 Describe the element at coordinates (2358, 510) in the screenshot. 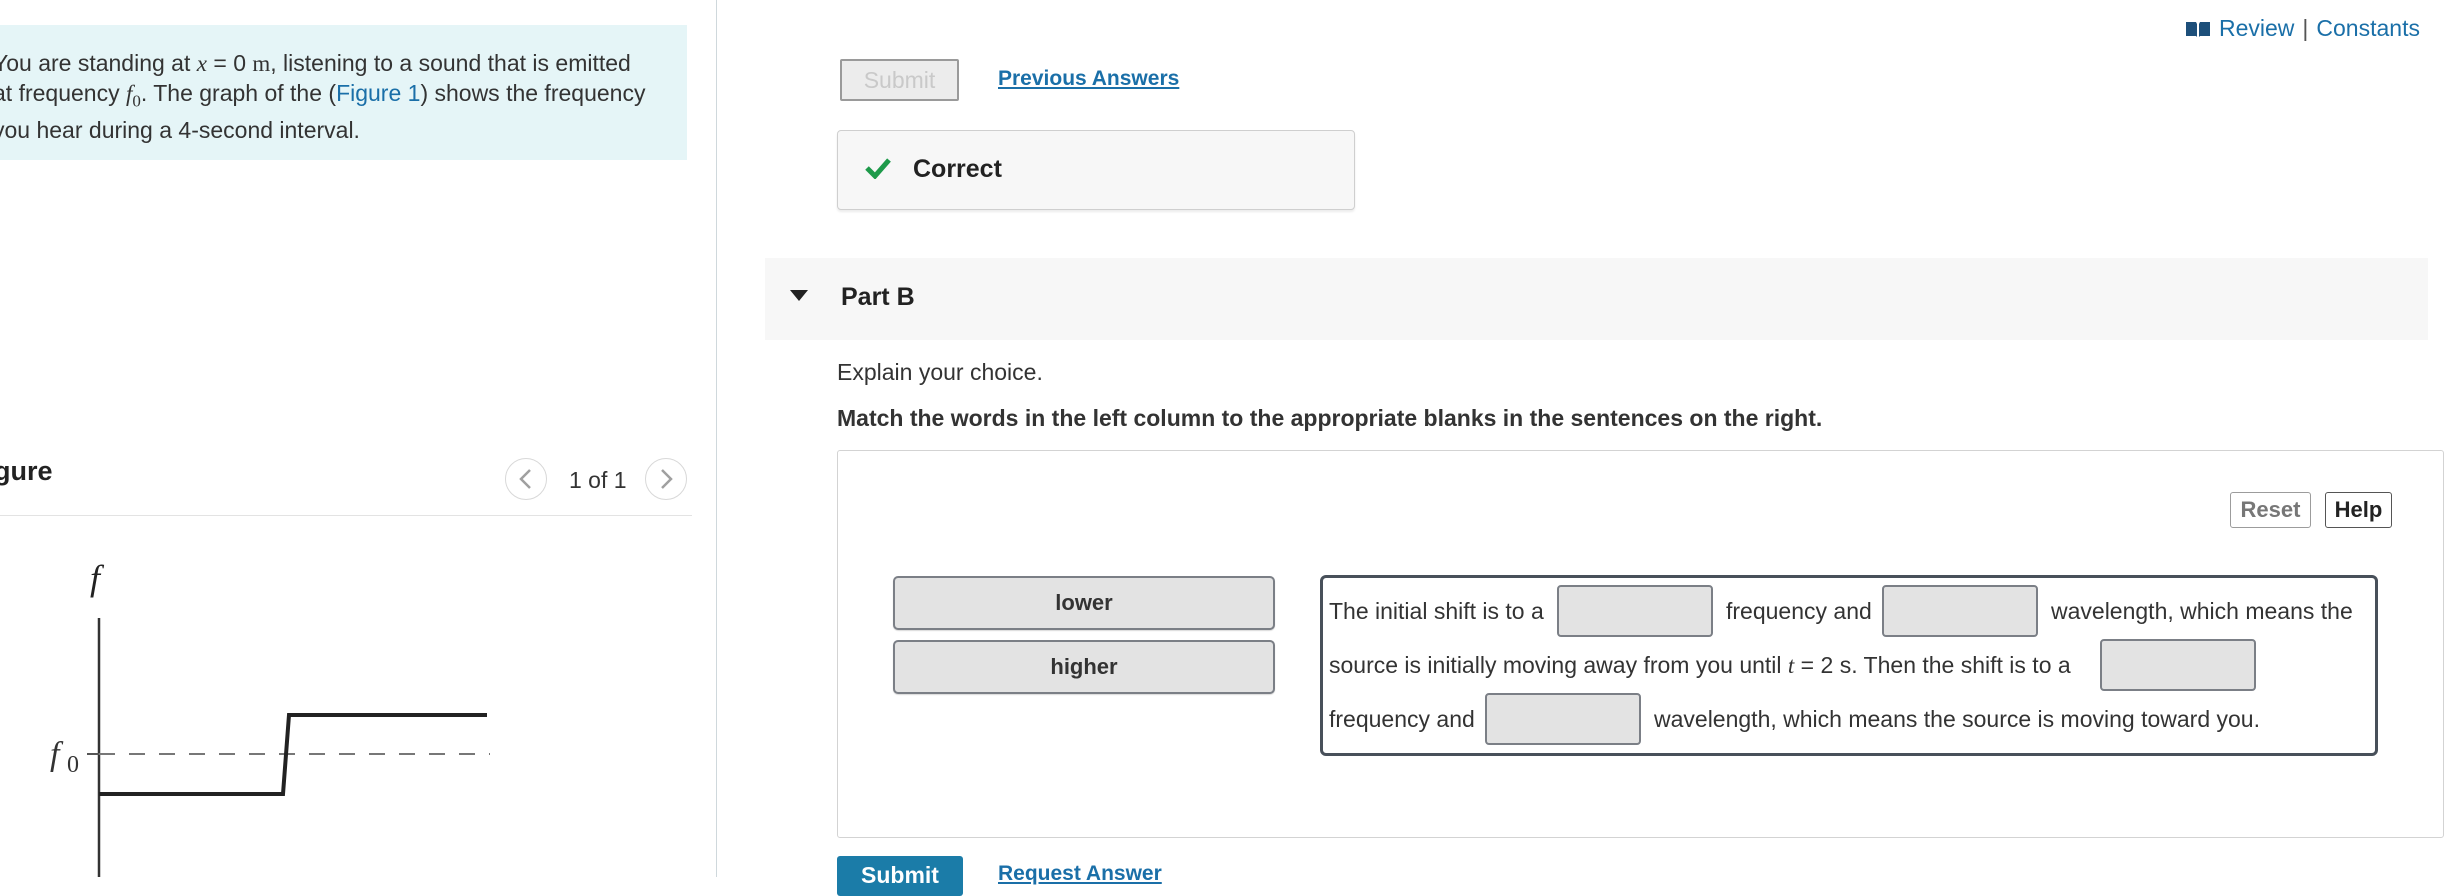

I see `help-button: Help` at that location.